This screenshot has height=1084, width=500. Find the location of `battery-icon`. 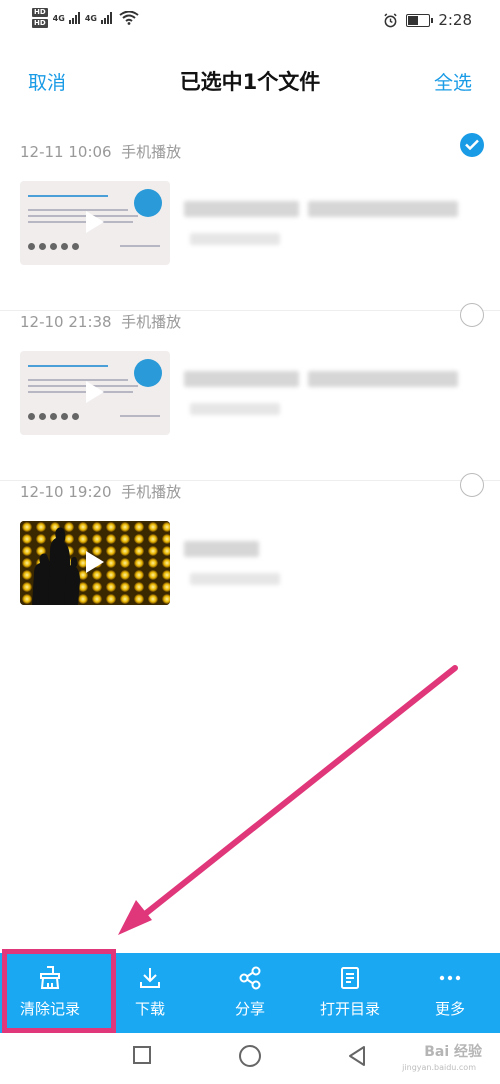

battery-icon is located at coordinates (420, 20).